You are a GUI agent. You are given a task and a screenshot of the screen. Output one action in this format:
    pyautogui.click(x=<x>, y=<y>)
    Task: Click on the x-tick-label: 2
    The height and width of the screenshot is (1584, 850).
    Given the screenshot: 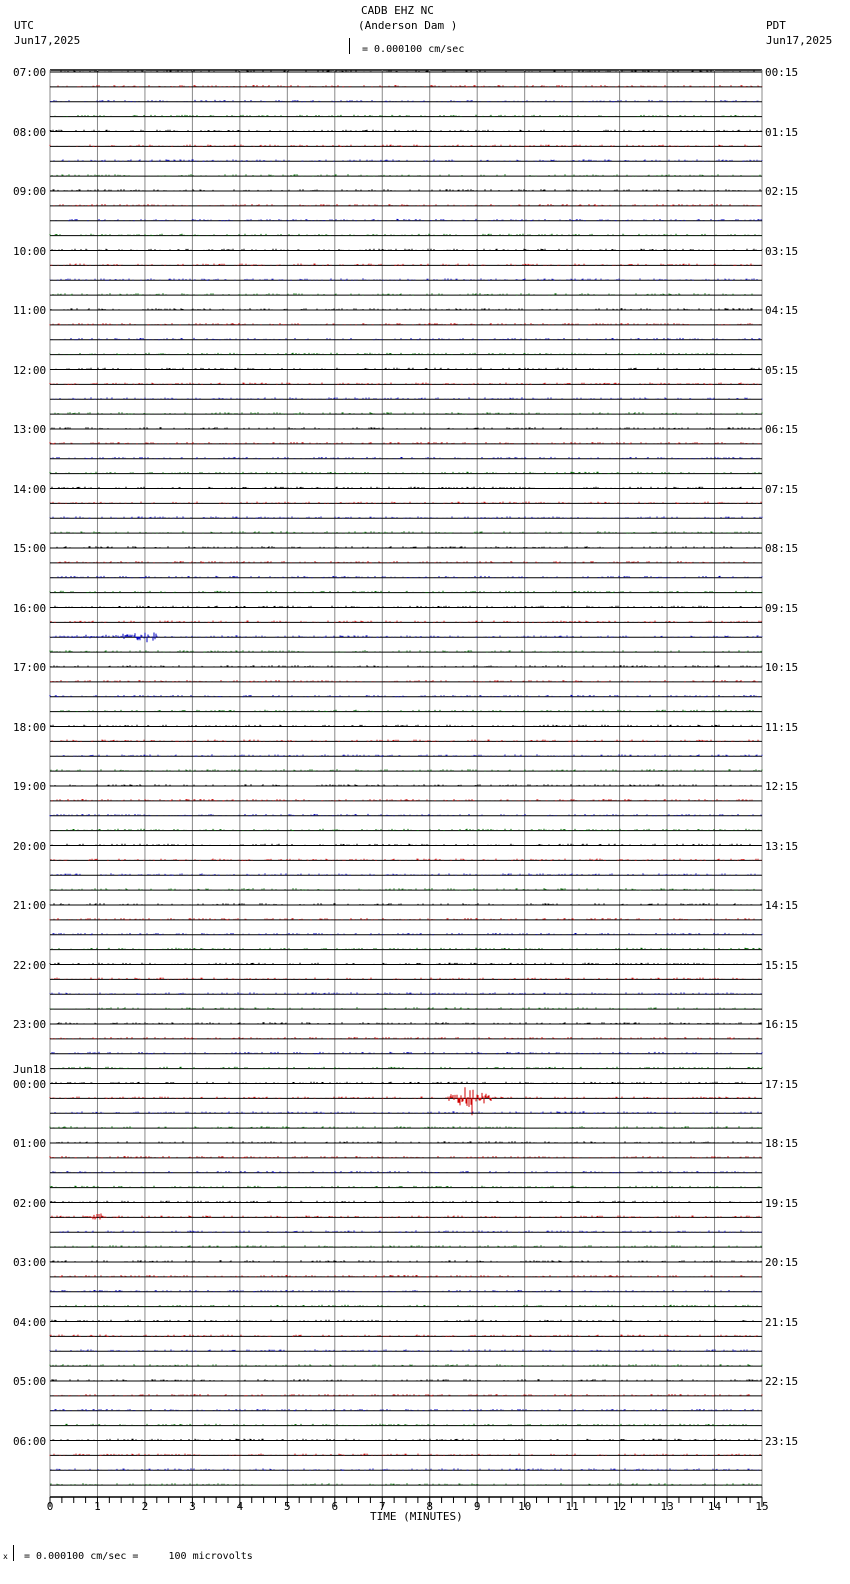 What is the action you would take?
    pyautogui.click(x=145, y=1506)
    